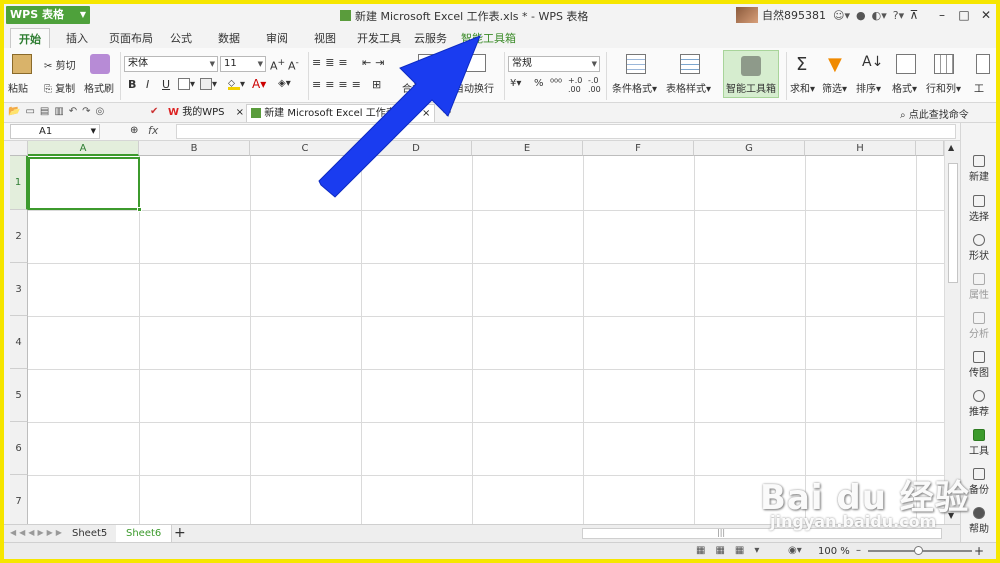 The image size is (1000, 563). I want to click on skin-icon: ●, so click(861, 15).